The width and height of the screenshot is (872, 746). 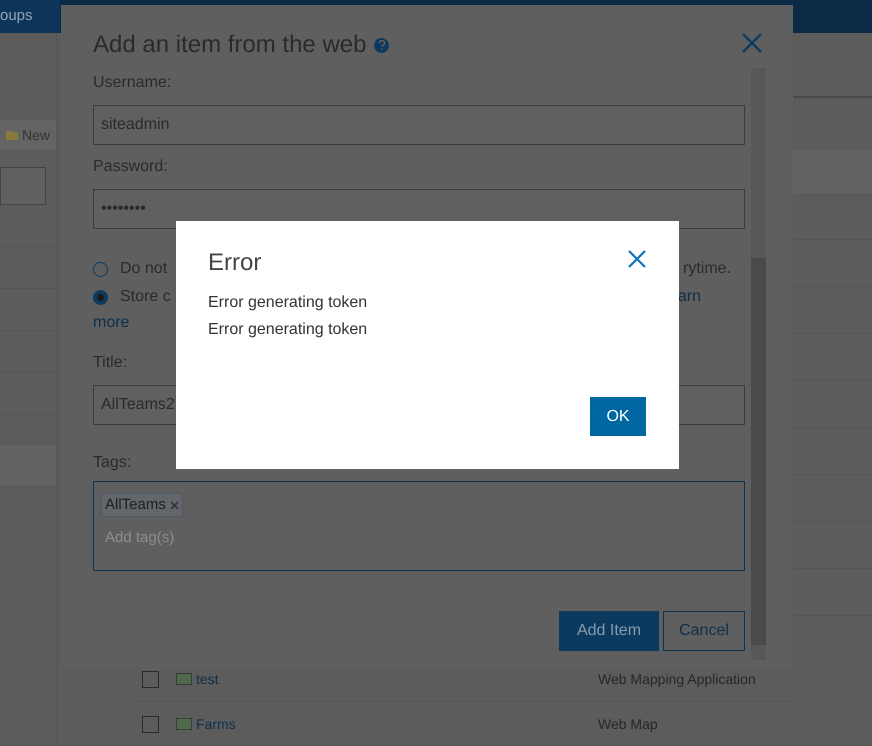 I want to click on close-icon, so click(x=637, y=259).